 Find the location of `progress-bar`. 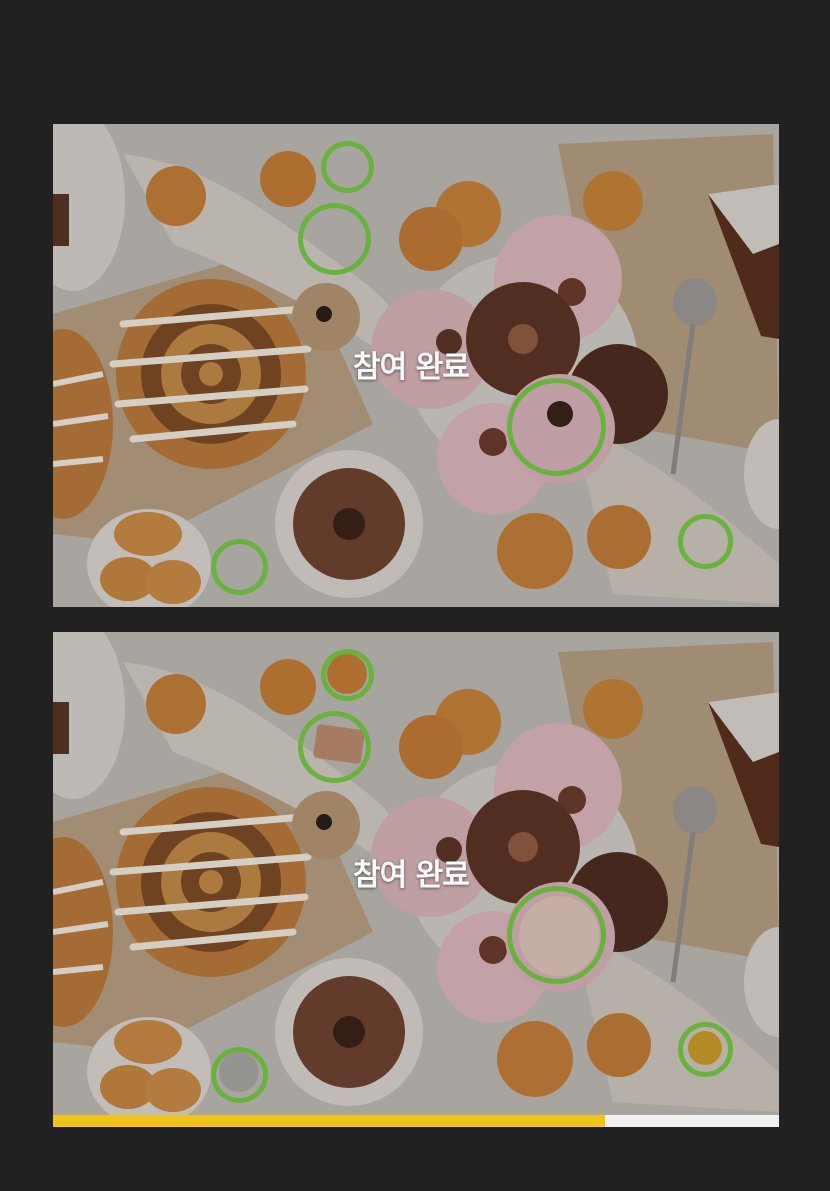

progress-bar is located at coordinates (416, 1121).